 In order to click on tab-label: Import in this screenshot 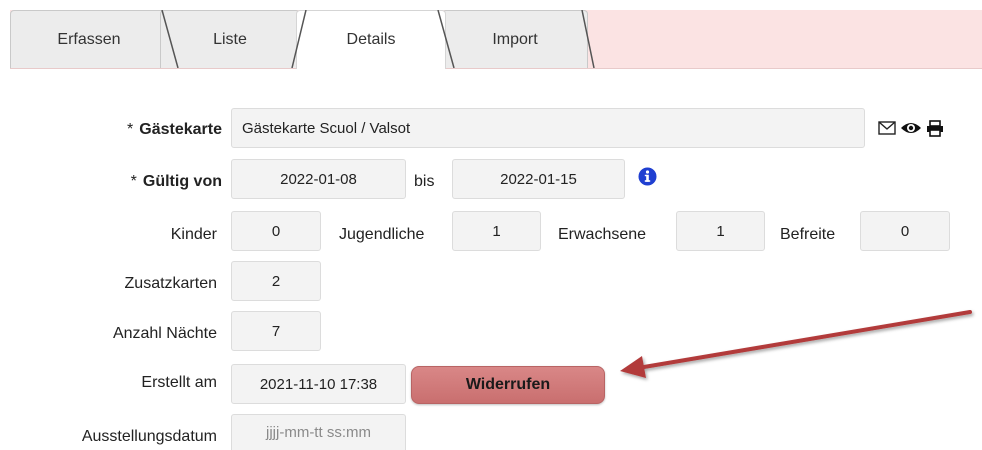, I will do `click(515, 39)`.